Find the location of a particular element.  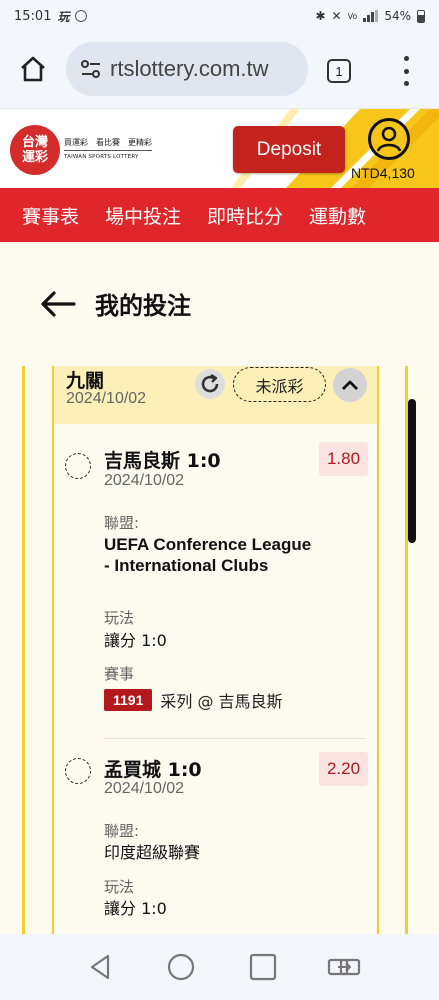

bet-type: 九關 is located at coordinates (85, 381).